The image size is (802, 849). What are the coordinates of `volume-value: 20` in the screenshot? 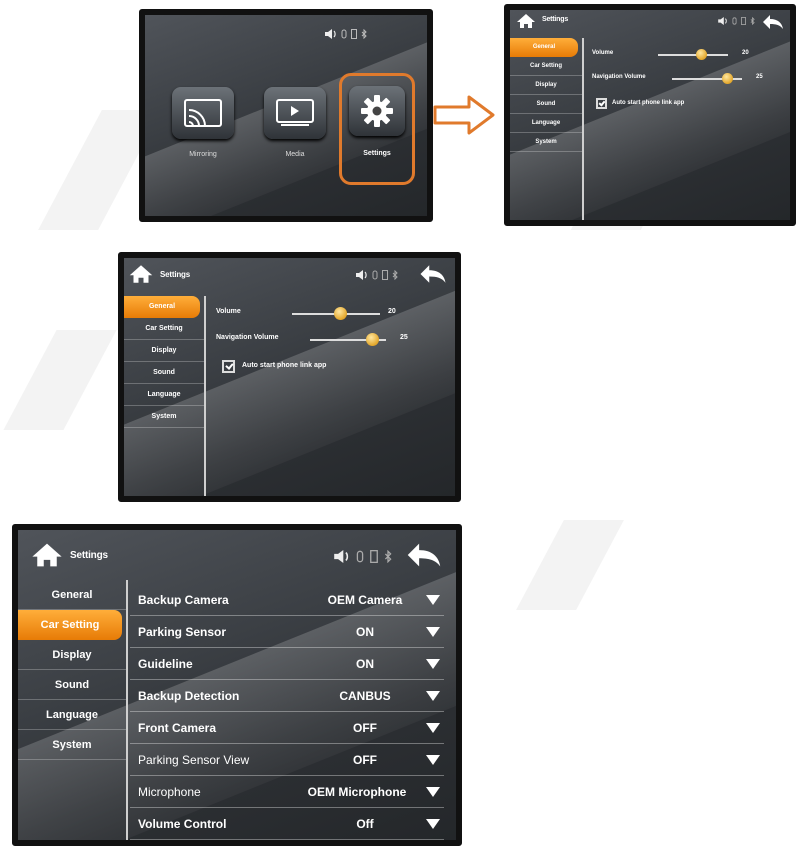 It's located at (745, 53).